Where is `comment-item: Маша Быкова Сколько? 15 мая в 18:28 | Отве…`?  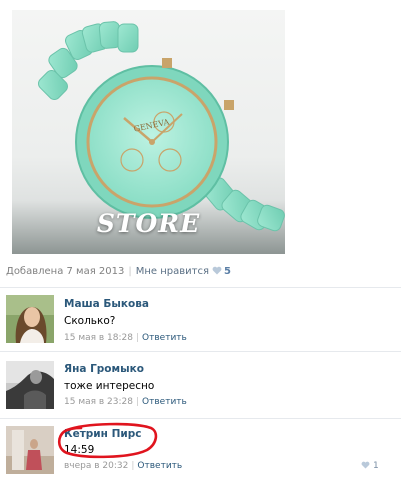 comment-item: Маша Быкова Сколько? 15 мая в 18:28 | Отве… is located at coordinates (200, 322).